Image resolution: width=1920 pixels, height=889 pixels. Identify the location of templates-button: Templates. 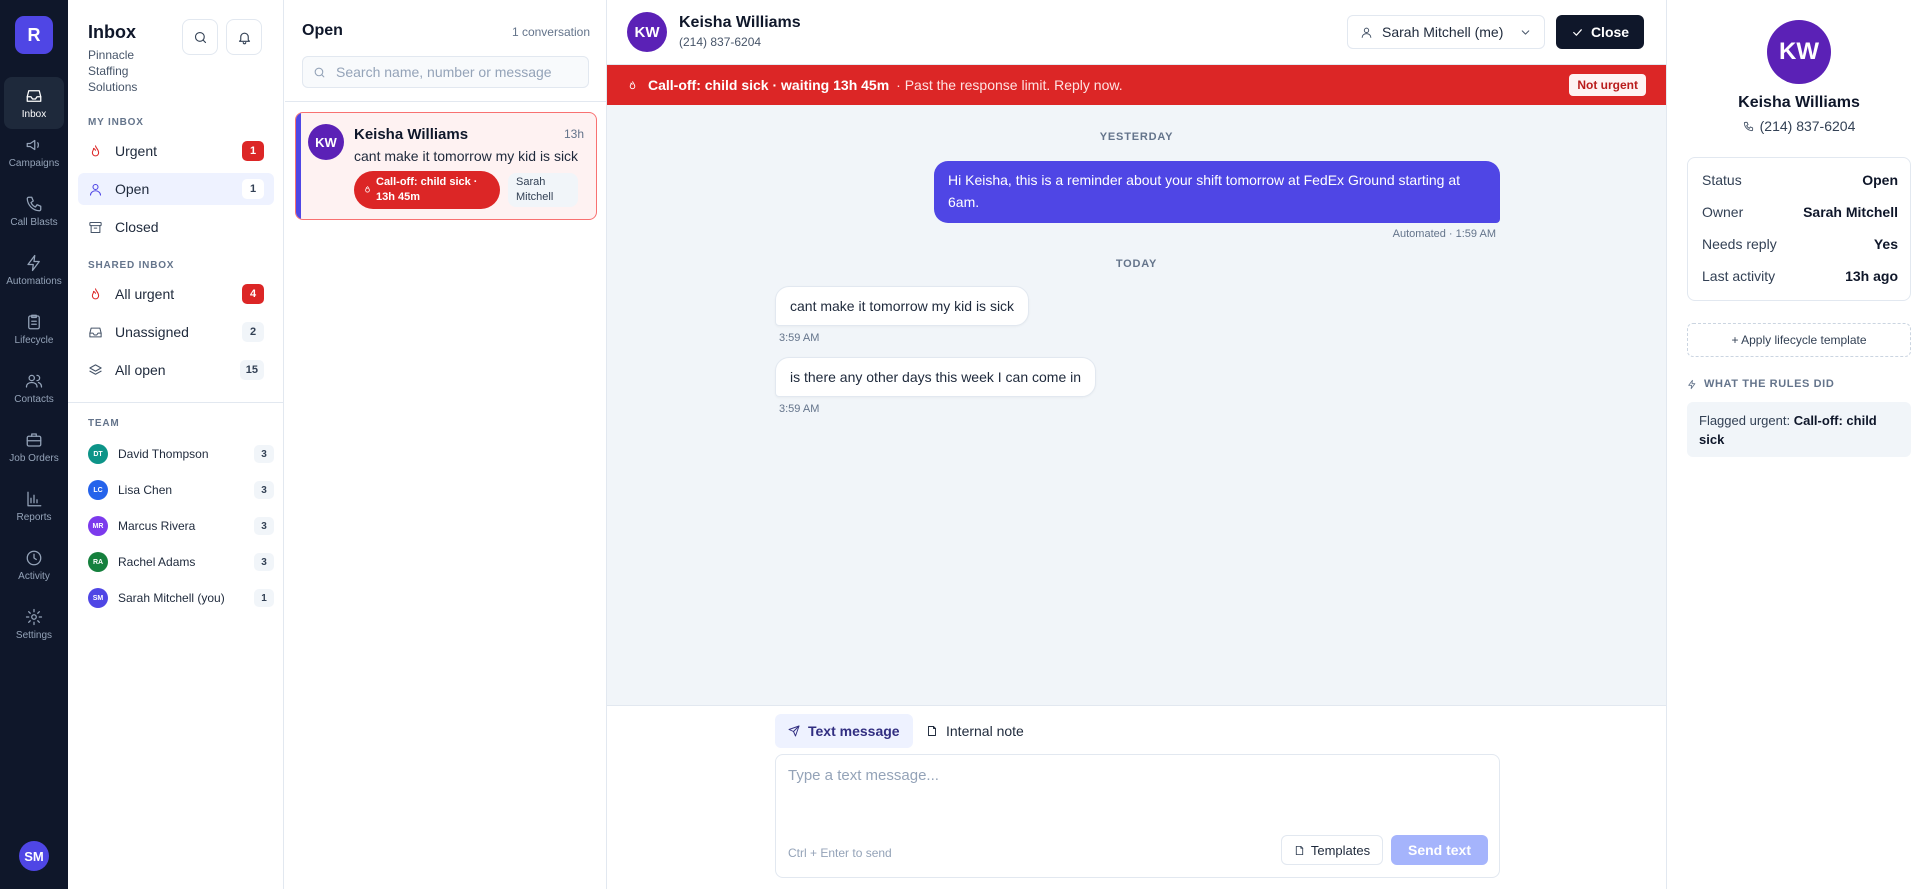
(1332, 850).